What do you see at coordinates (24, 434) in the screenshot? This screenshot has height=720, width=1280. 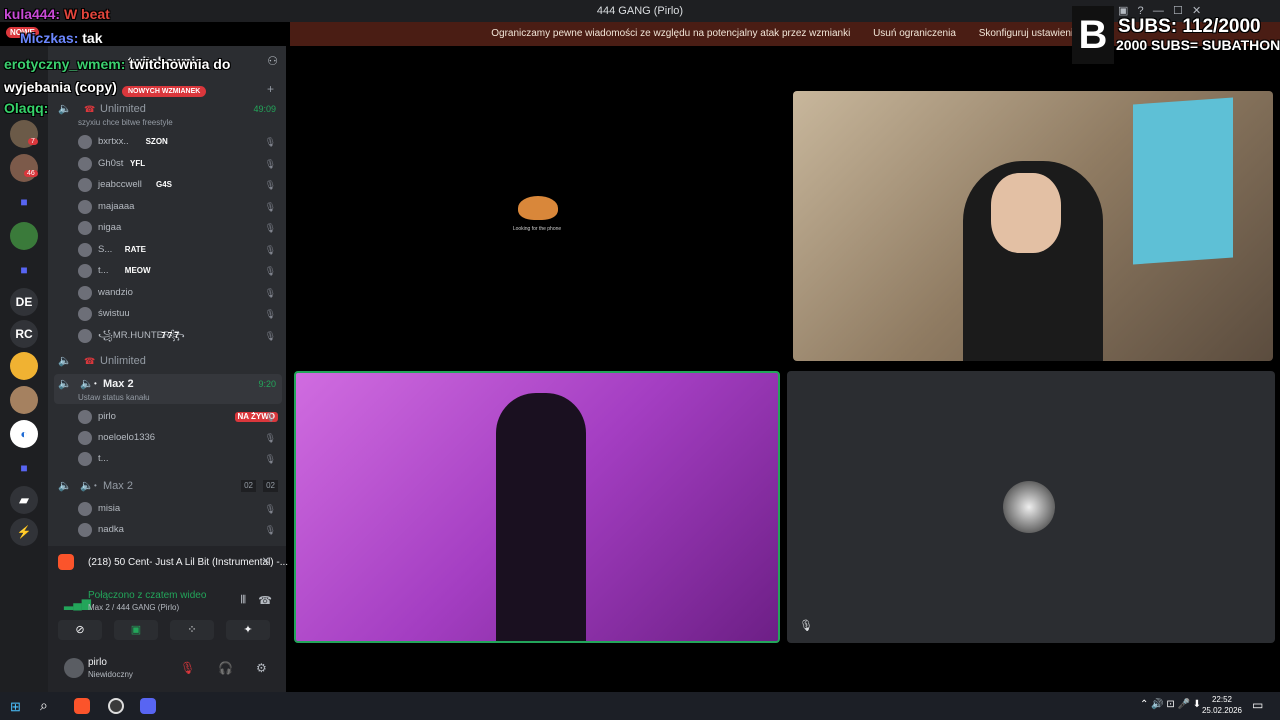 I see `bmw-icon: ◐` at bounding box center [24, 434].